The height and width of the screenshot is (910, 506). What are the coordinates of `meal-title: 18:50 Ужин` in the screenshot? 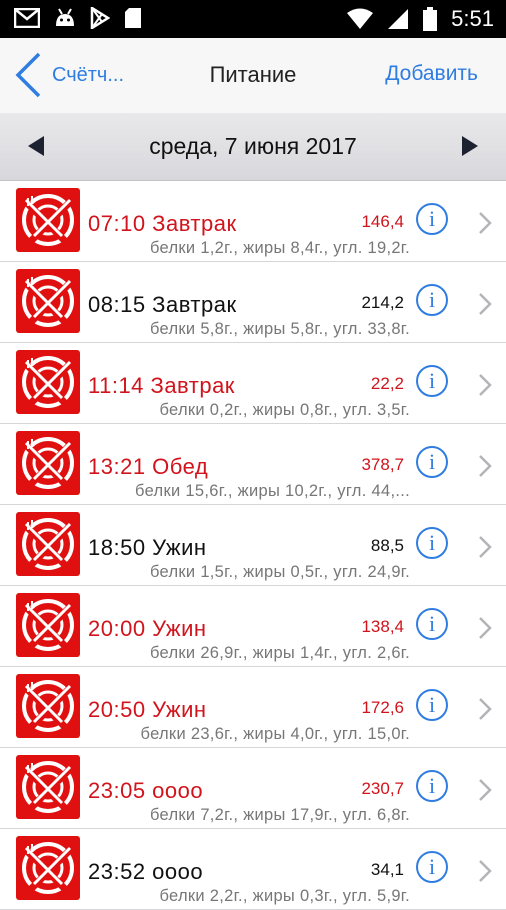 It's located at (147, 547).